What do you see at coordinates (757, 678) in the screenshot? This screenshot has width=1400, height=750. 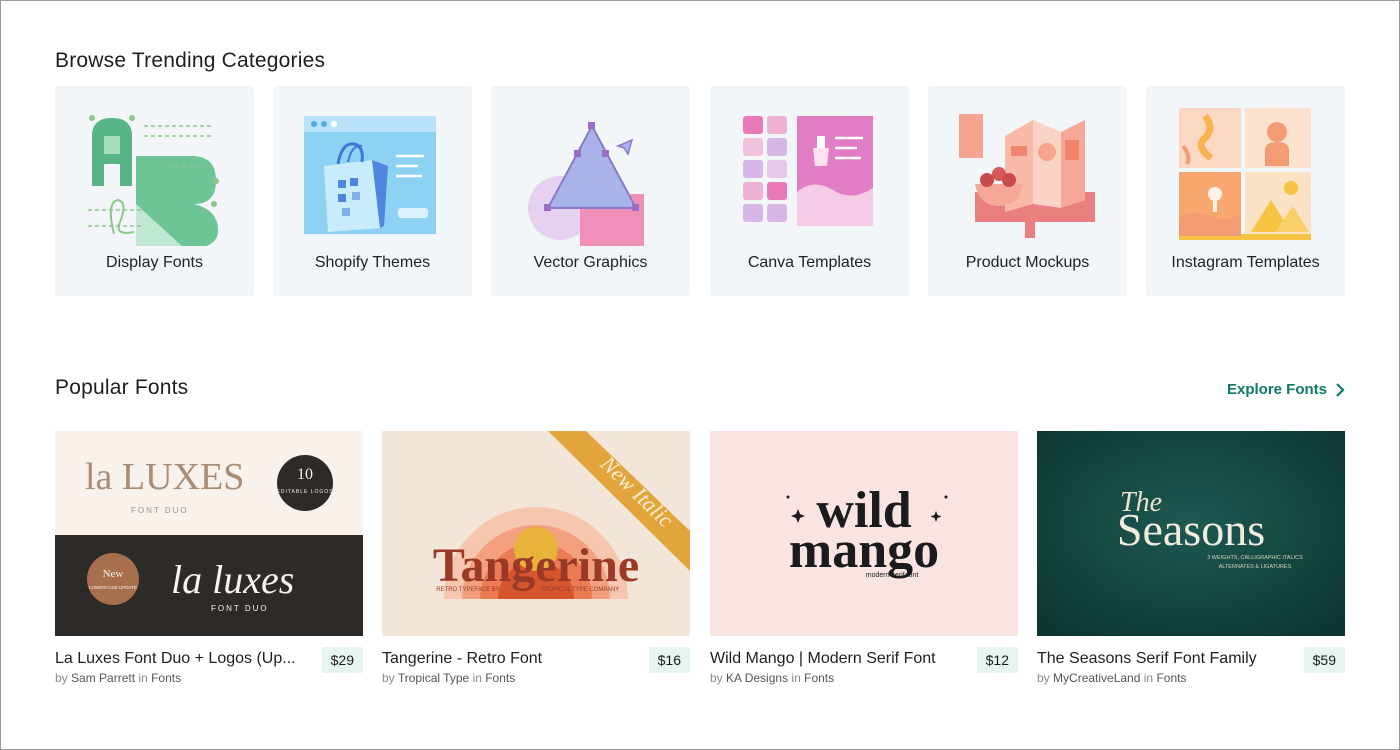 I see `author-link: KA Designs` at bounding box center [757, 678].